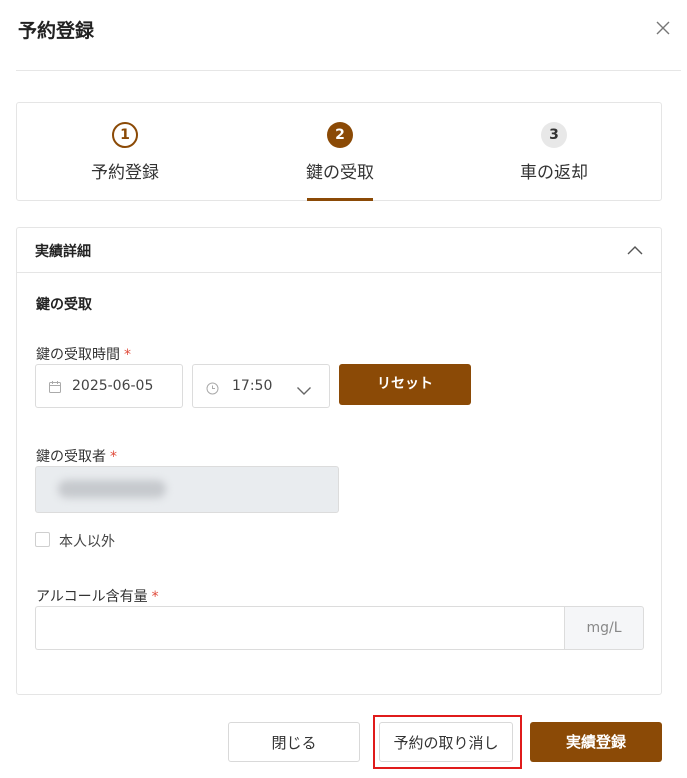  I want to click on step-number-1: 1, so click(125, 135).